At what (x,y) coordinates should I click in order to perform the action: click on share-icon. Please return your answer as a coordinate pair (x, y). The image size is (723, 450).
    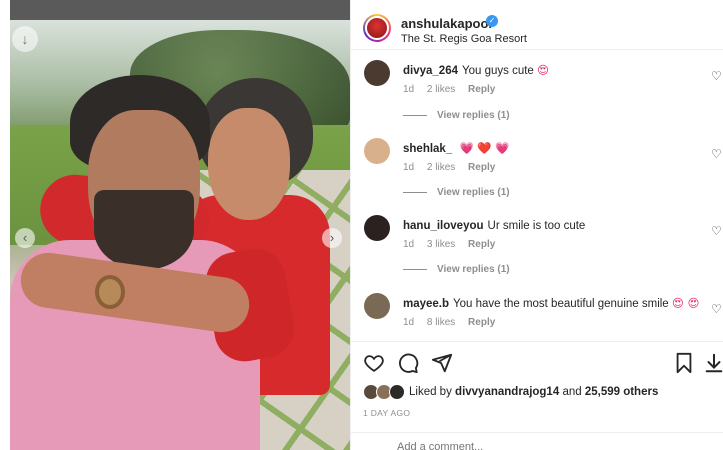
    Looking at the image, I should click on (442, 363).